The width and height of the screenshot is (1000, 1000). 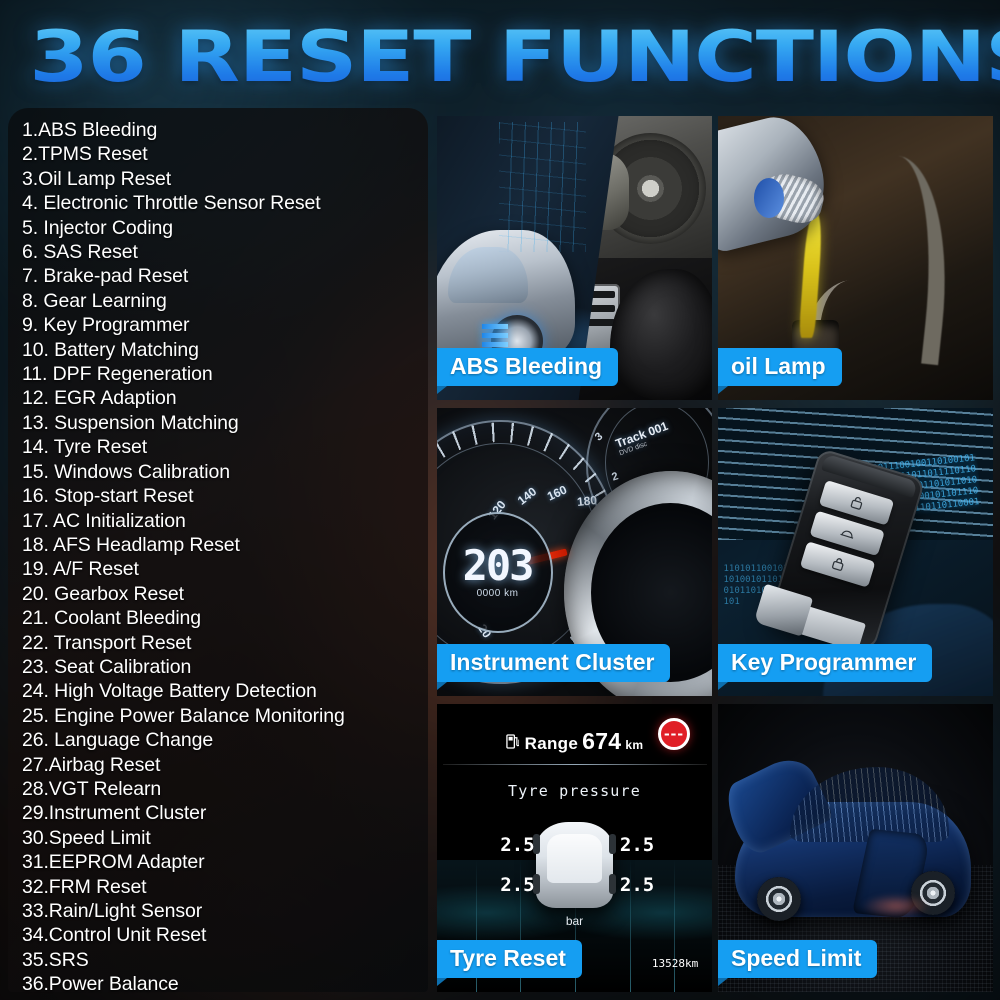 What do you see at coordinates (107, 666) in the screenshot?
I see `list-item: 23. Seat Calibration` at bounding box center [107, 666].